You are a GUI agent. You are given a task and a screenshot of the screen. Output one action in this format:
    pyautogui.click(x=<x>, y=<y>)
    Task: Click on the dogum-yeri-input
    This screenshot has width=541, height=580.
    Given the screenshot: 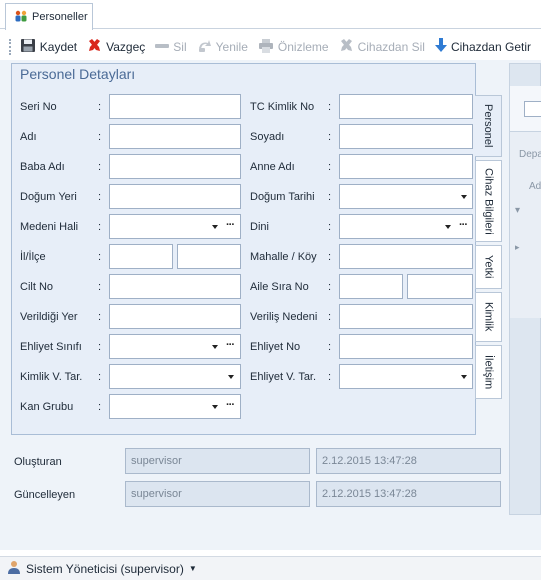 What is the action you would take?
    pyautogui.click(x=175, y=196)
    